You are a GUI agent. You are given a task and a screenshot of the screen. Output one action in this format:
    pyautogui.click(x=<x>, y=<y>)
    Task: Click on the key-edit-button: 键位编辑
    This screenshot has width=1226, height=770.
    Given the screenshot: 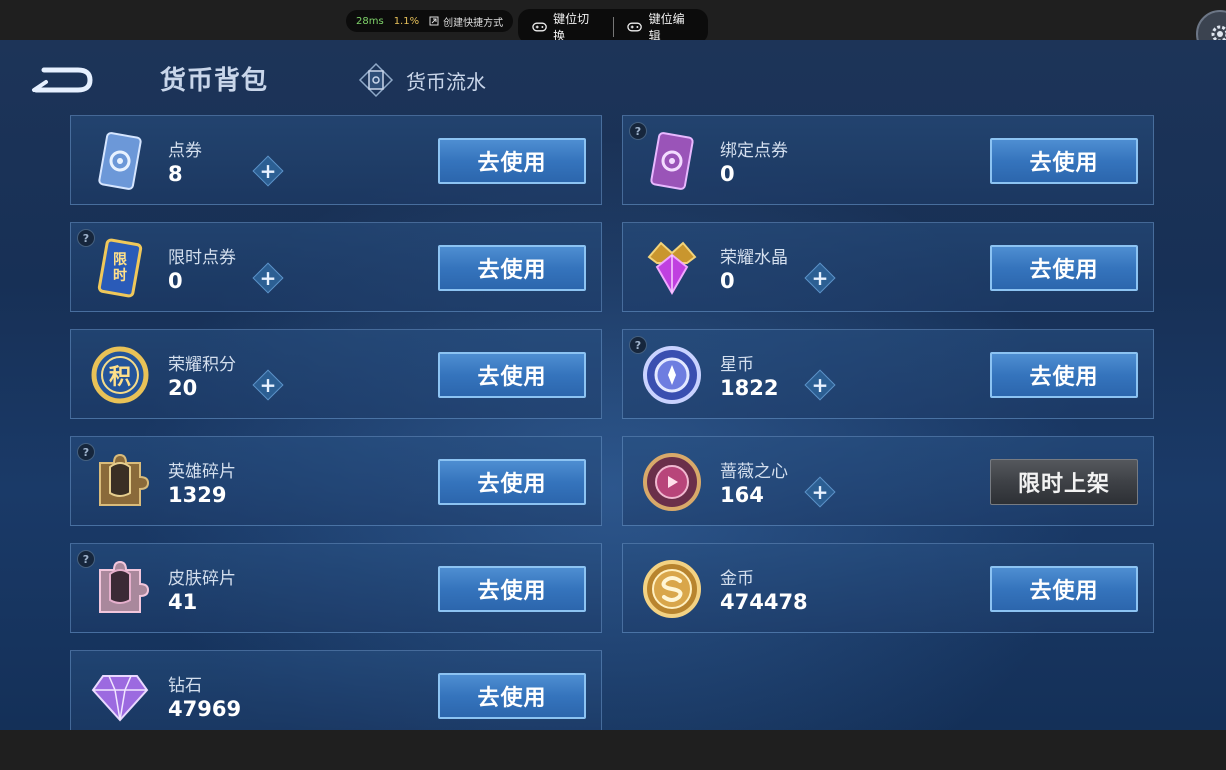 What is the action you would take?
    pyautogui.click(x=660, y=27)
    